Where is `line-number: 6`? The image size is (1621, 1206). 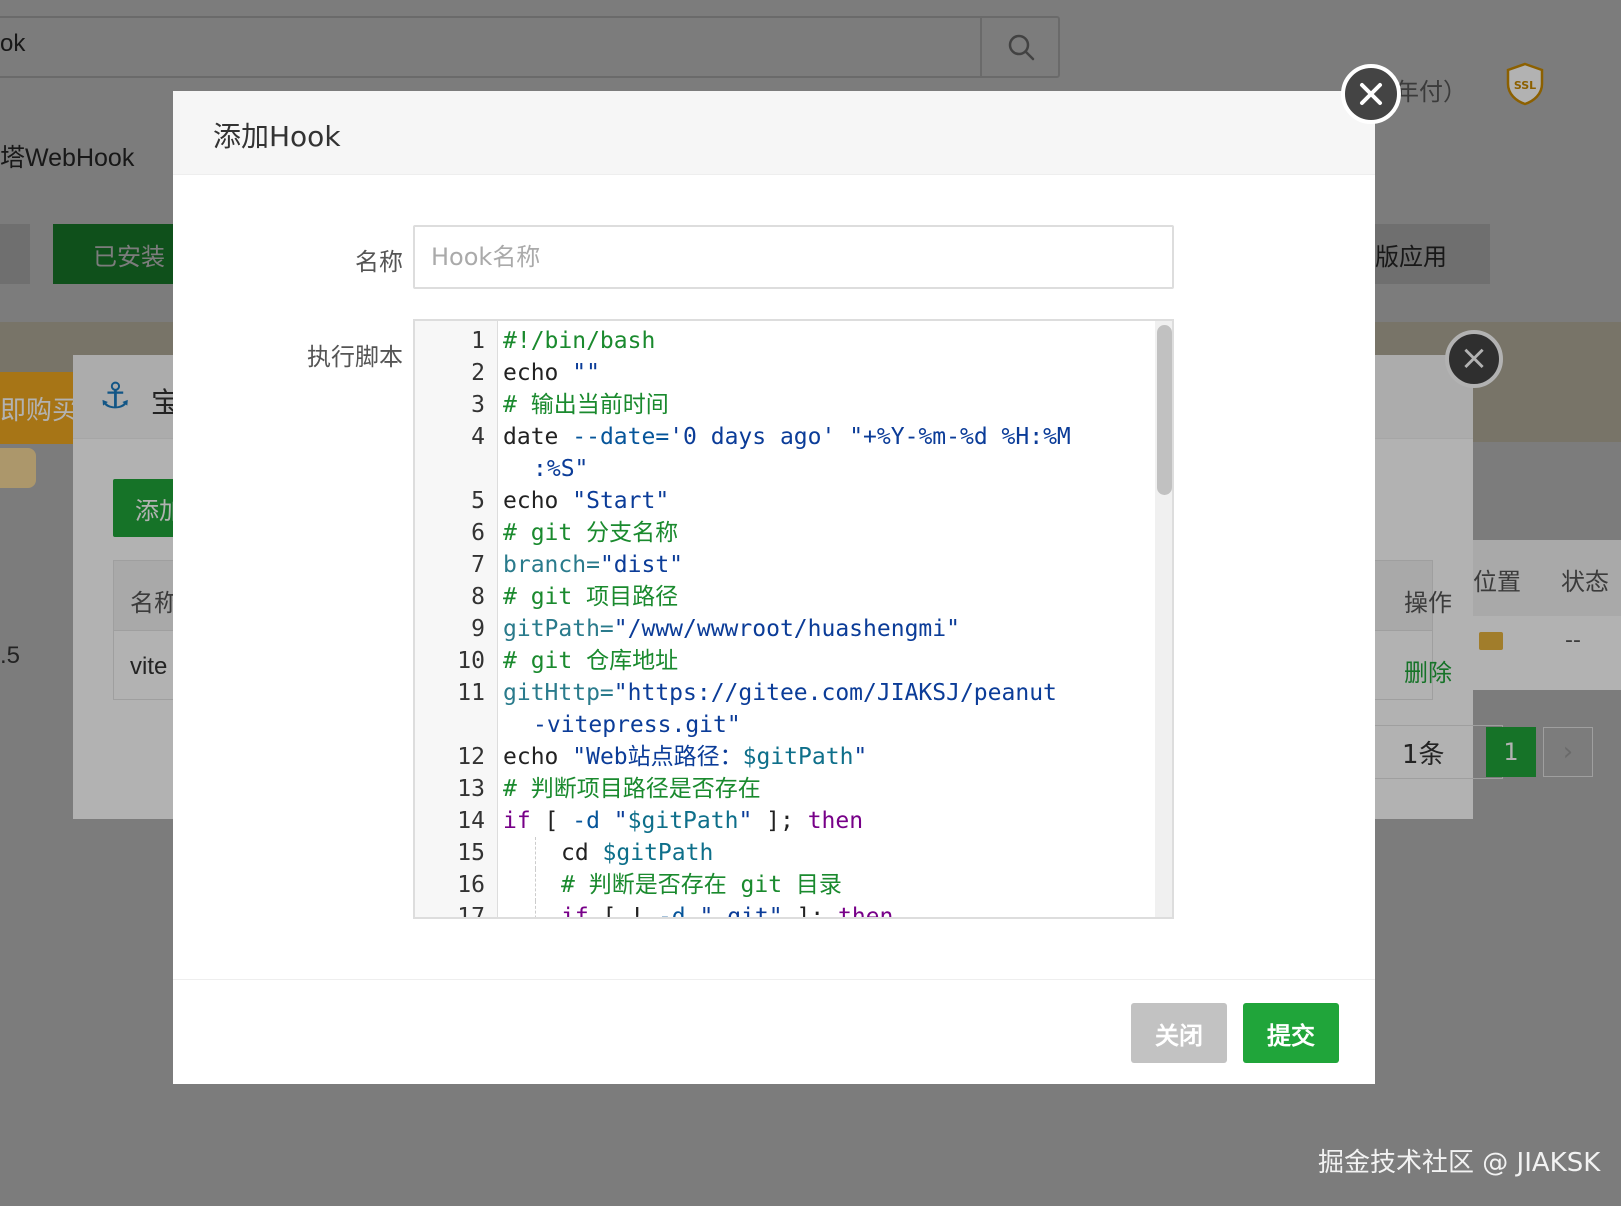
line-number: 6 is located at coordinates (478, 533).